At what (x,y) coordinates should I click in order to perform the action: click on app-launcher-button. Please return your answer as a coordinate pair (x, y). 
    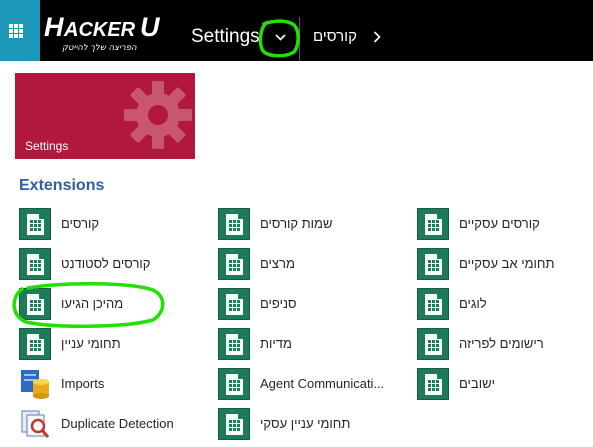
    Looking at the image, I should click on (20, 30).